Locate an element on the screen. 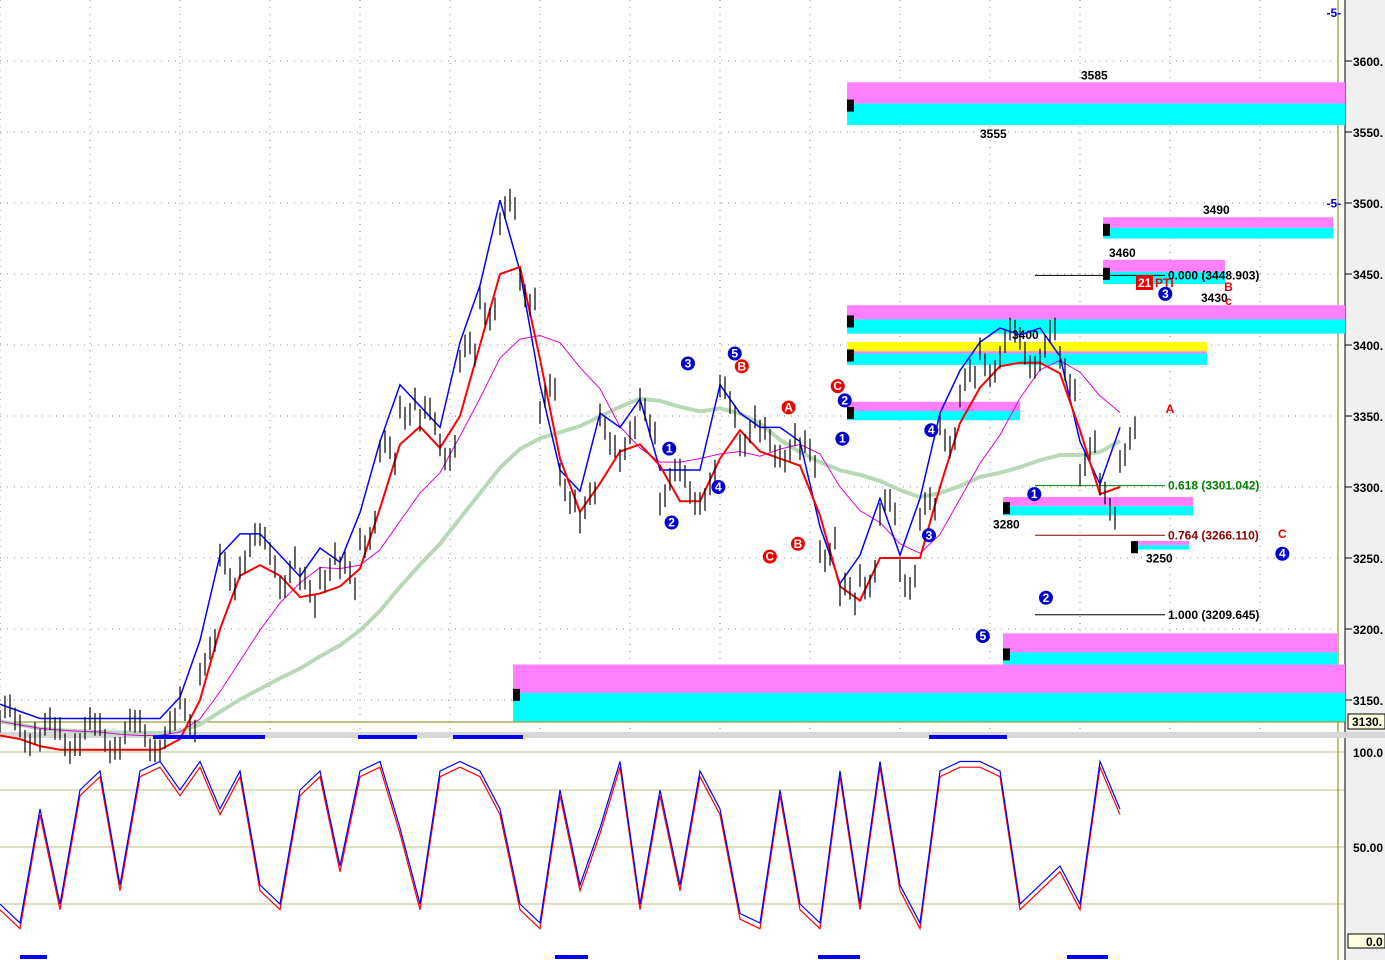 The width and height of the screenshot is (1385, 960). zone-label-top: 3490 is located at coordinates (1216, 210).